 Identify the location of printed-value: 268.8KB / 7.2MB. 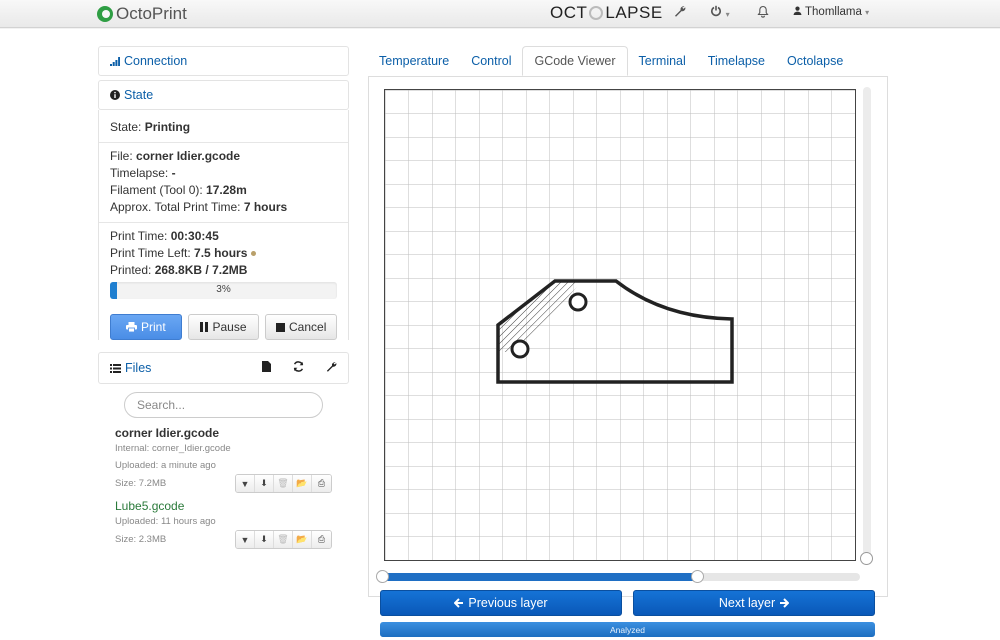
(201, 270).